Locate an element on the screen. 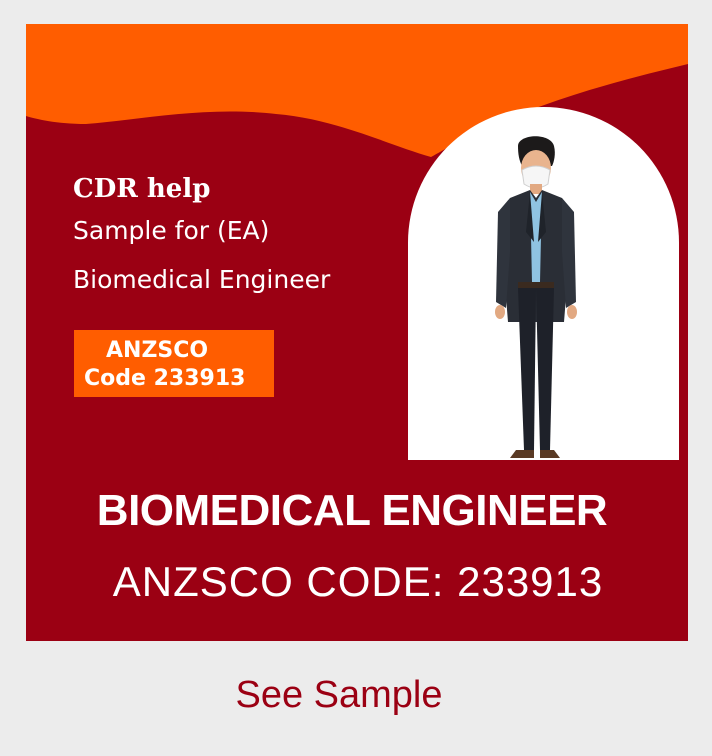 The height and width of the screenshot is (756, 712). anzsco-badge-code: Code 233913 is located at coordinates (165, 378).